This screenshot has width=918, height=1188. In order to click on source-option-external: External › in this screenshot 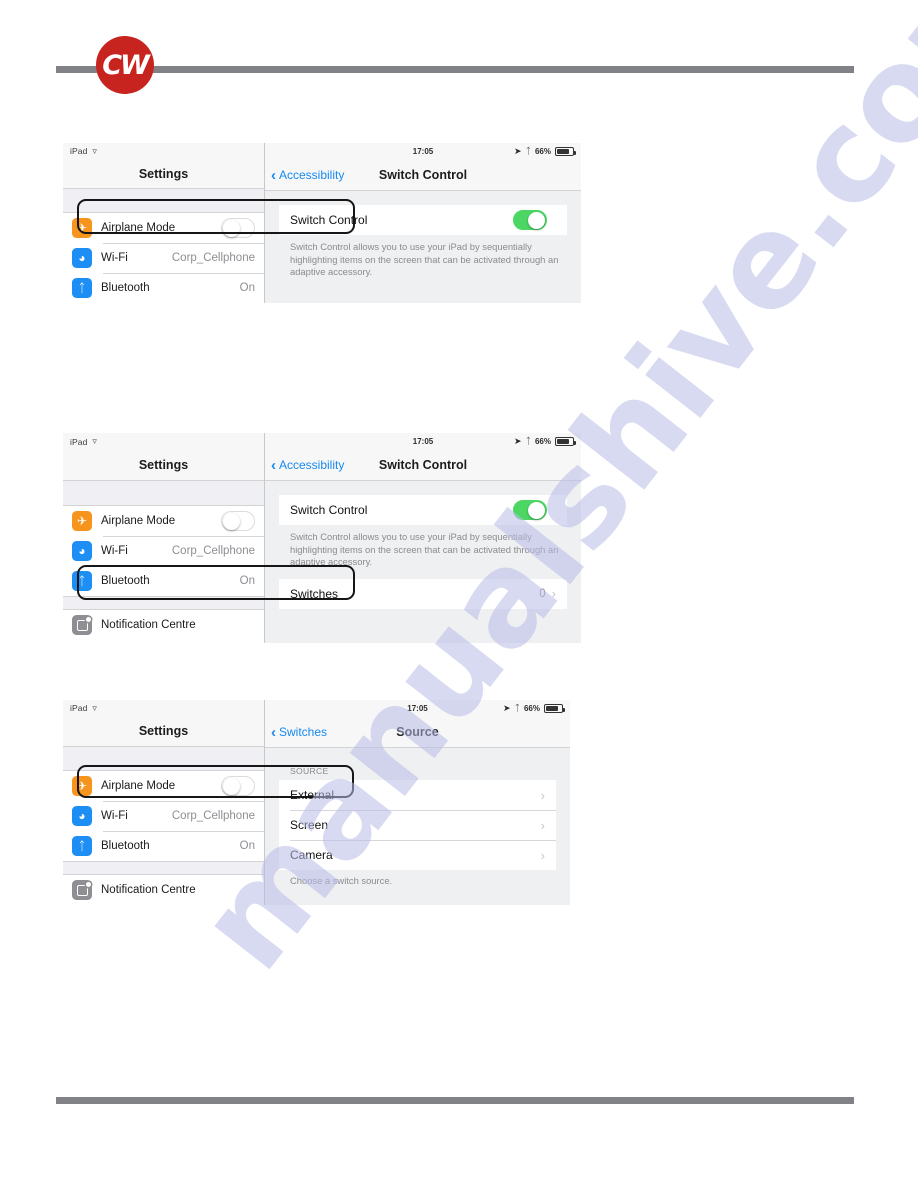, I will do `click(417, 795)`.